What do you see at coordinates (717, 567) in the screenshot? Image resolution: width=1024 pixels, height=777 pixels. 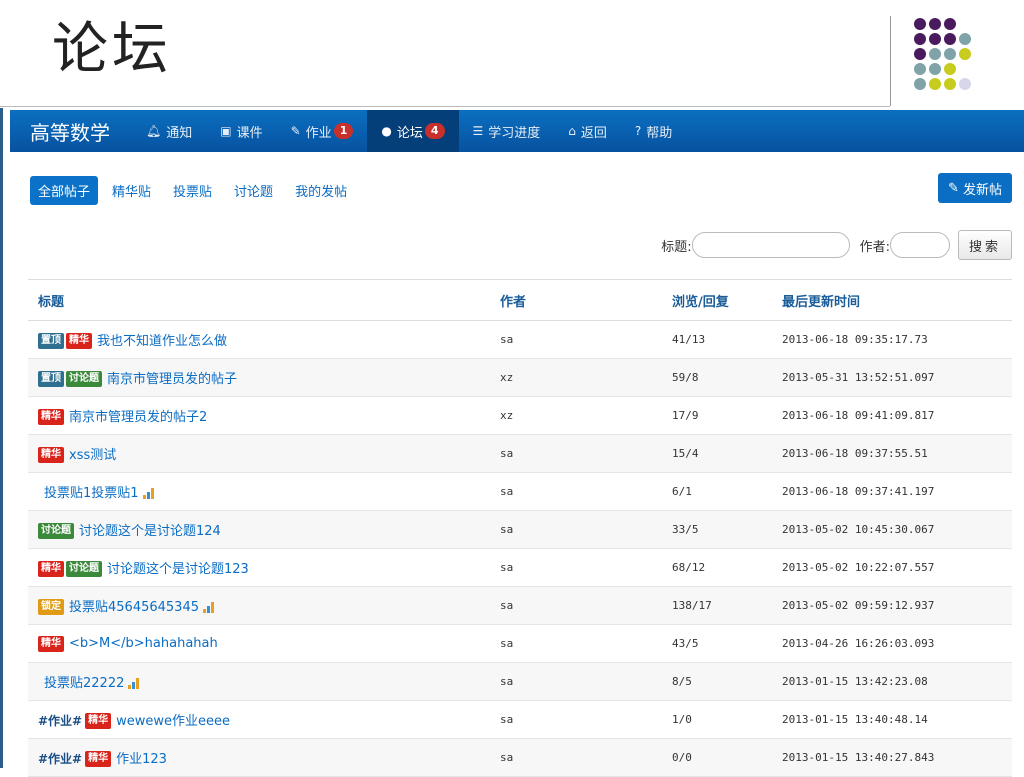 I see `post-views-replies: 68/12` at bounding box center [717, 567].